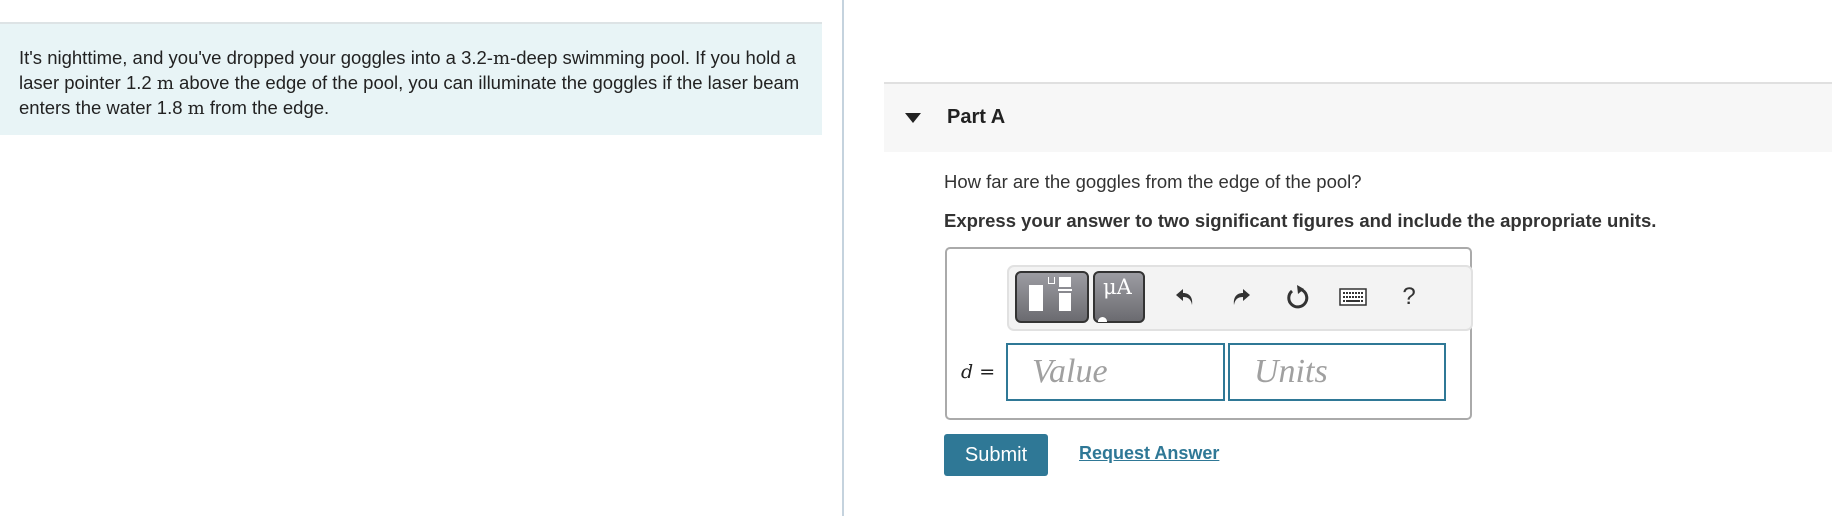  I want to click on keyboard-icon, so click(1353, 297).